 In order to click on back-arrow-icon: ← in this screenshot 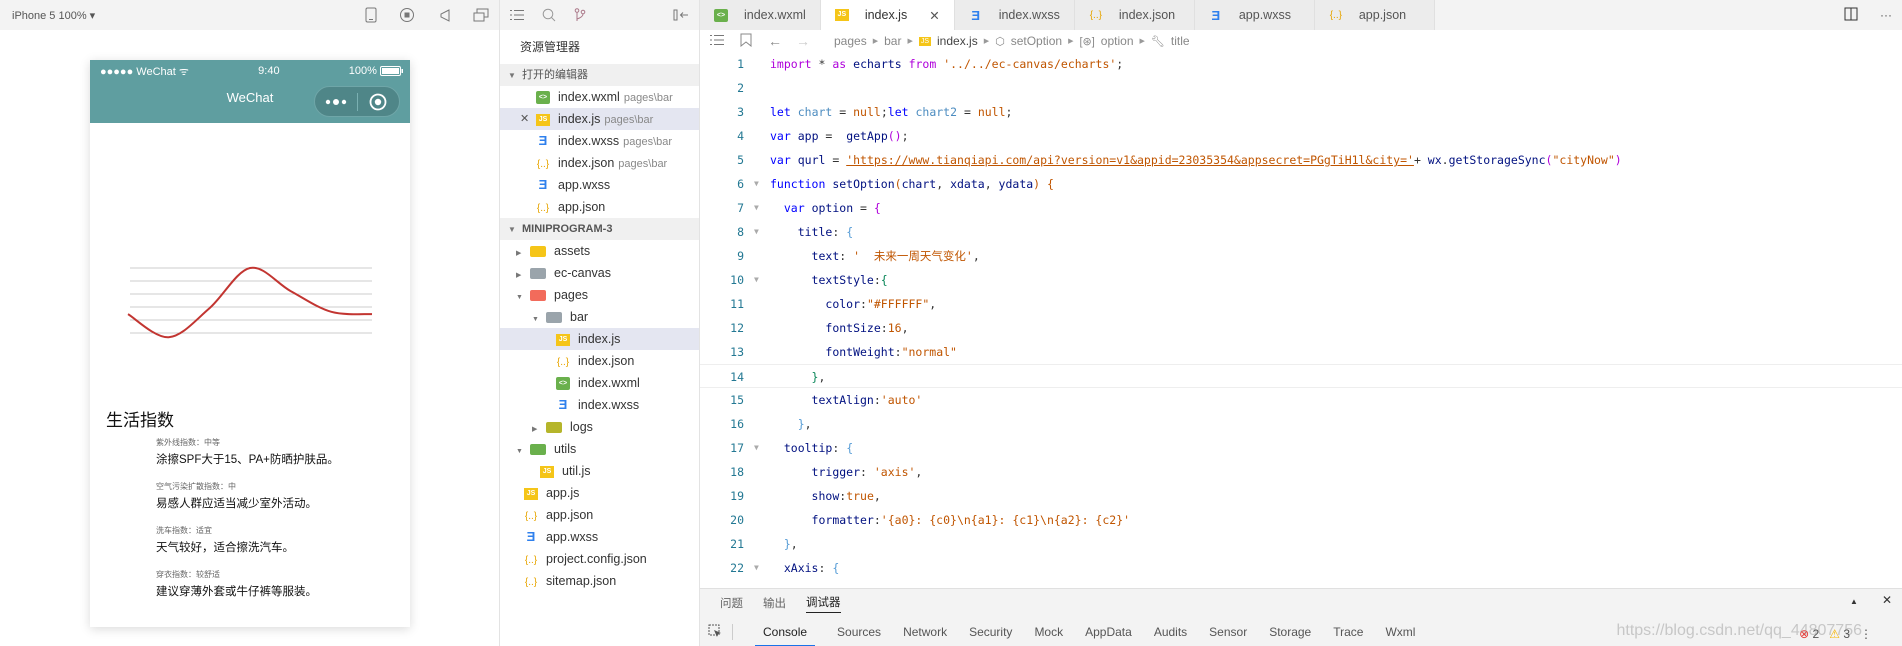, I will do `click(775, 41)`.